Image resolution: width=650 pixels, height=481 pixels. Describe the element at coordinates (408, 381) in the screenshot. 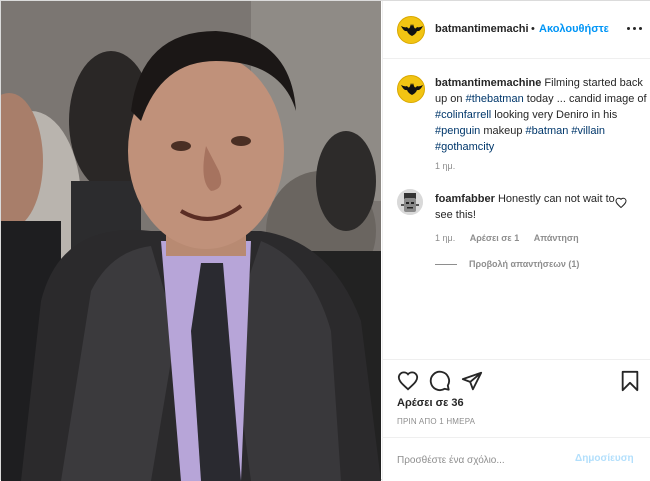

I see `like-heart-icon` at that location.